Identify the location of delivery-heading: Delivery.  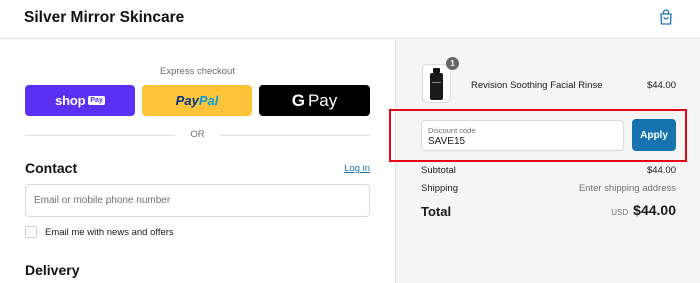
(52, 270).